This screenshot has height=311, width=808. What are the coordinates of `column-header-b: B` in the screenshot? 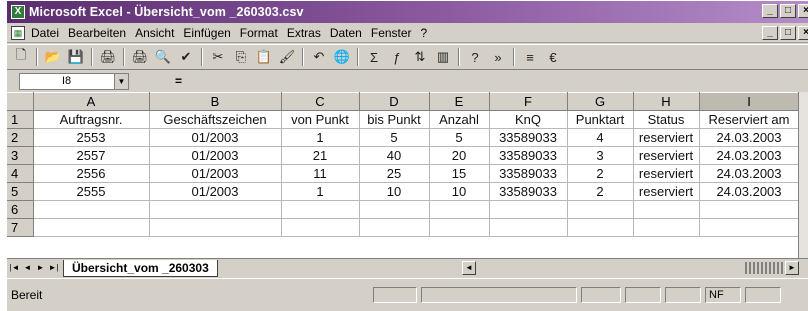 It's located at (215, 101).